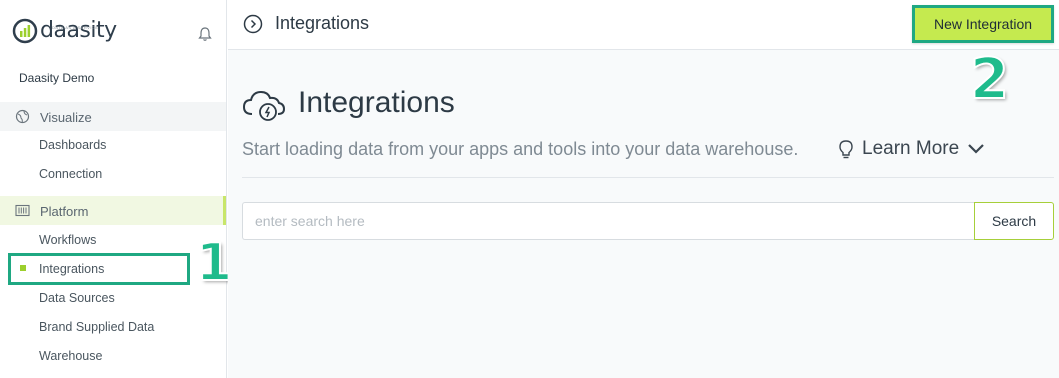 This screenshot has width=1059, height=378. I want to click on integrations-highlight-box, so click(99, 269).